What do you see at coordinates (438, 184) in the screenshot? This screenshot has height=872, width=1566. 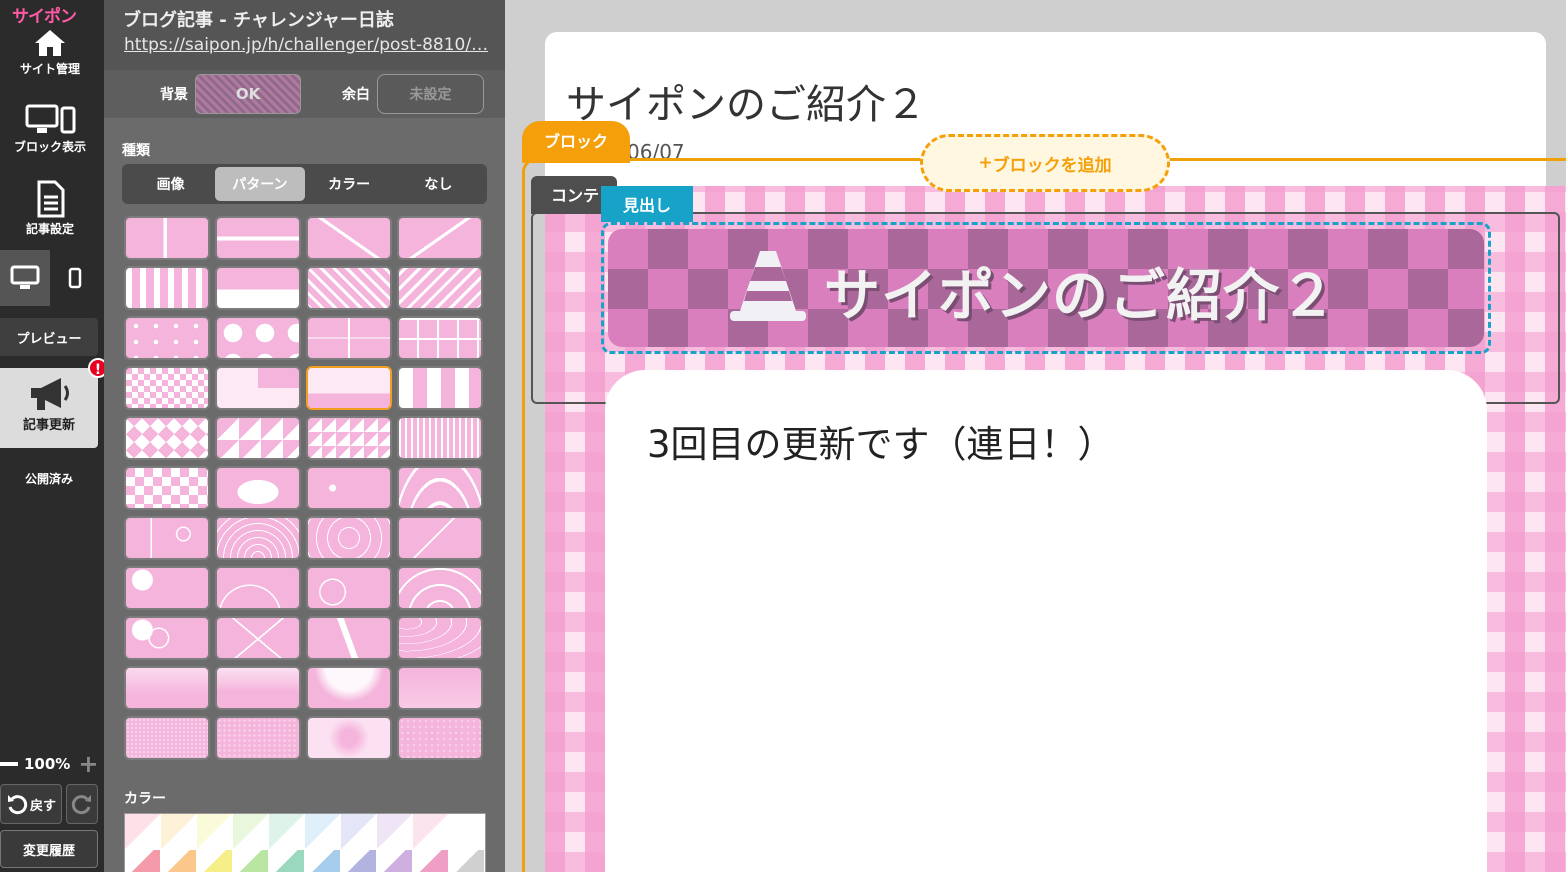 I see `tab-none: なし` at bounding box center [438, 184].